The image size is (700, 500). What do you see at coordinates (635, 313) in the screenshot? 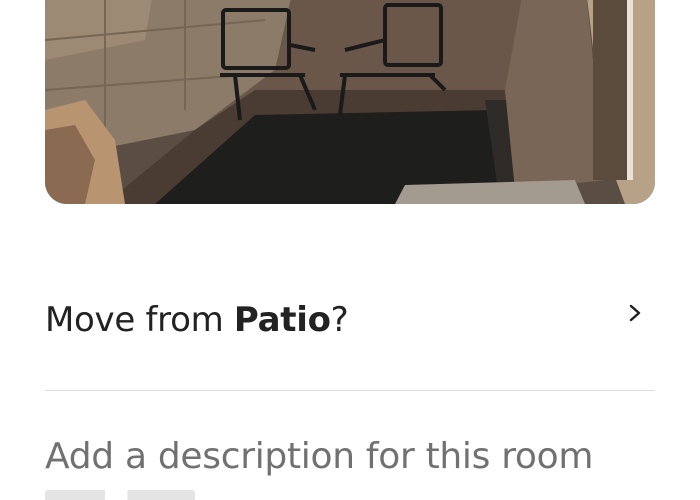
I see `chevron-right-icon` at bounding box center [635, 313].